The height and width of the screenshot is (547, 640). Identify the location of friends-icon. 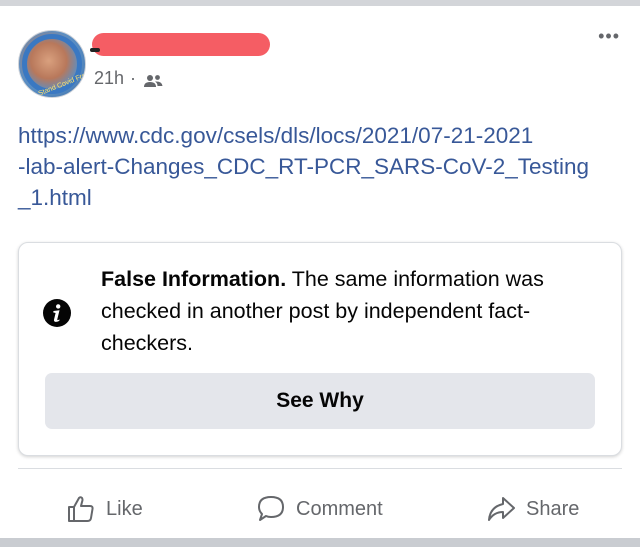
(153, 79).